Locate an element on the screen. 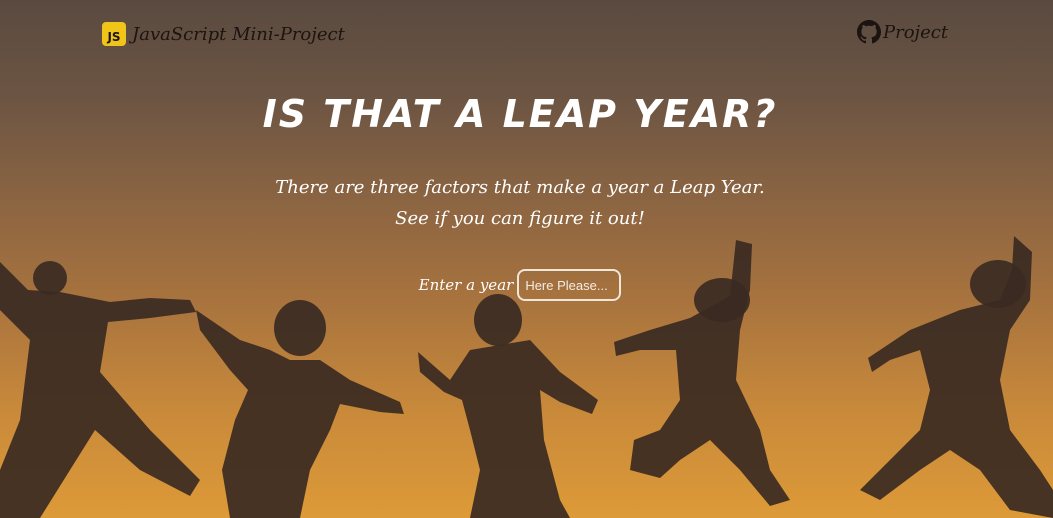  year-form: Enter a year is located at coordinates (520, 285).